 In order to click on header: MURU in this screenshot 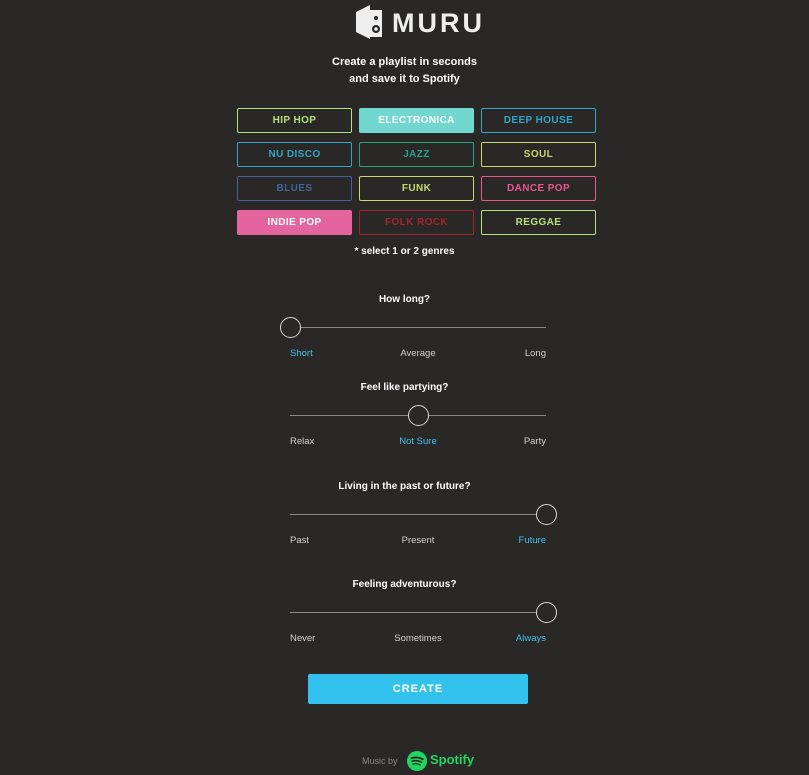, I will do `click(404, 22)`.